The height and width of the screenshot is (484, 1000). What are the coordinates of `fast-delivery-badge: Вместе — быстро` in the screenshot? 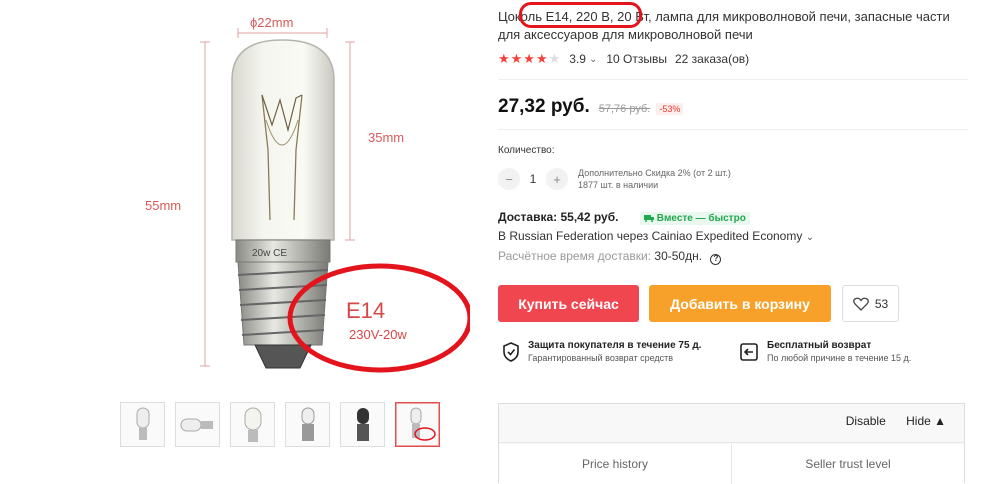 It's located at (694, 218).